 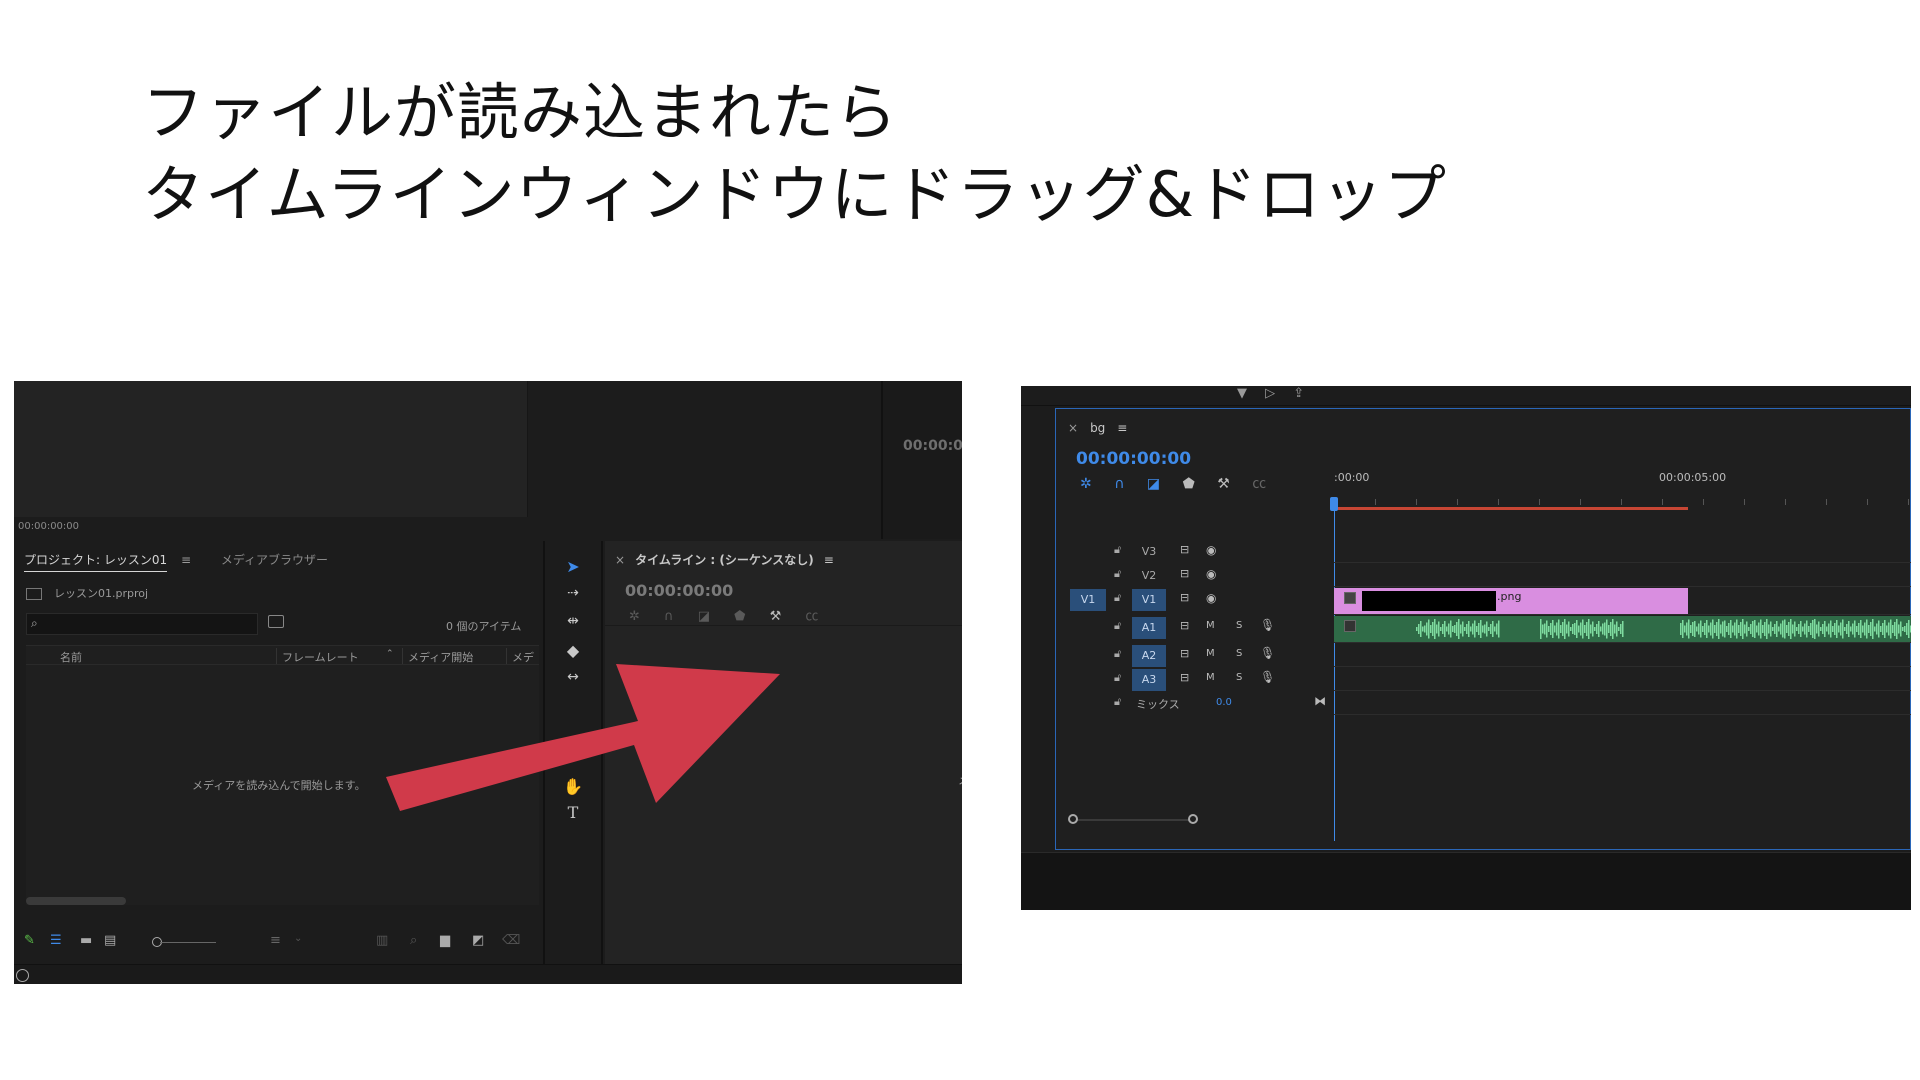 I want to click on insert-icon: ▷, so click(x=1270, y=393).